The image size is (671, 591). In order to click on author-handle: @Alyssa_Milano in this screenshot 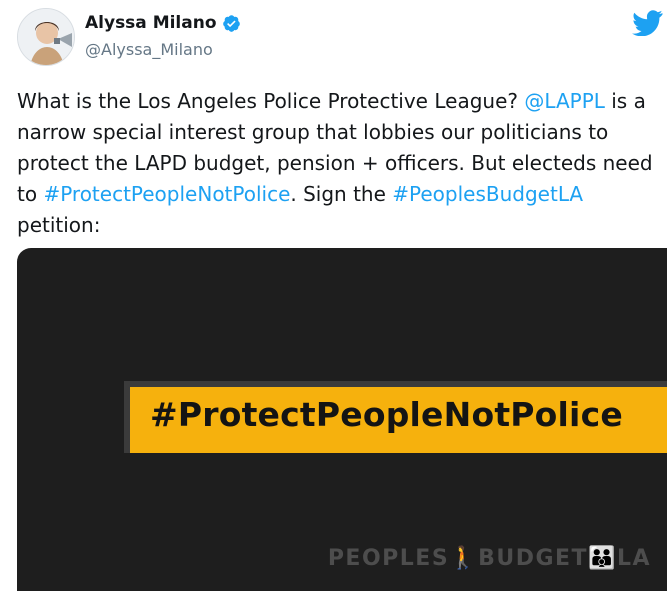, I will do `click(149, 49)`.